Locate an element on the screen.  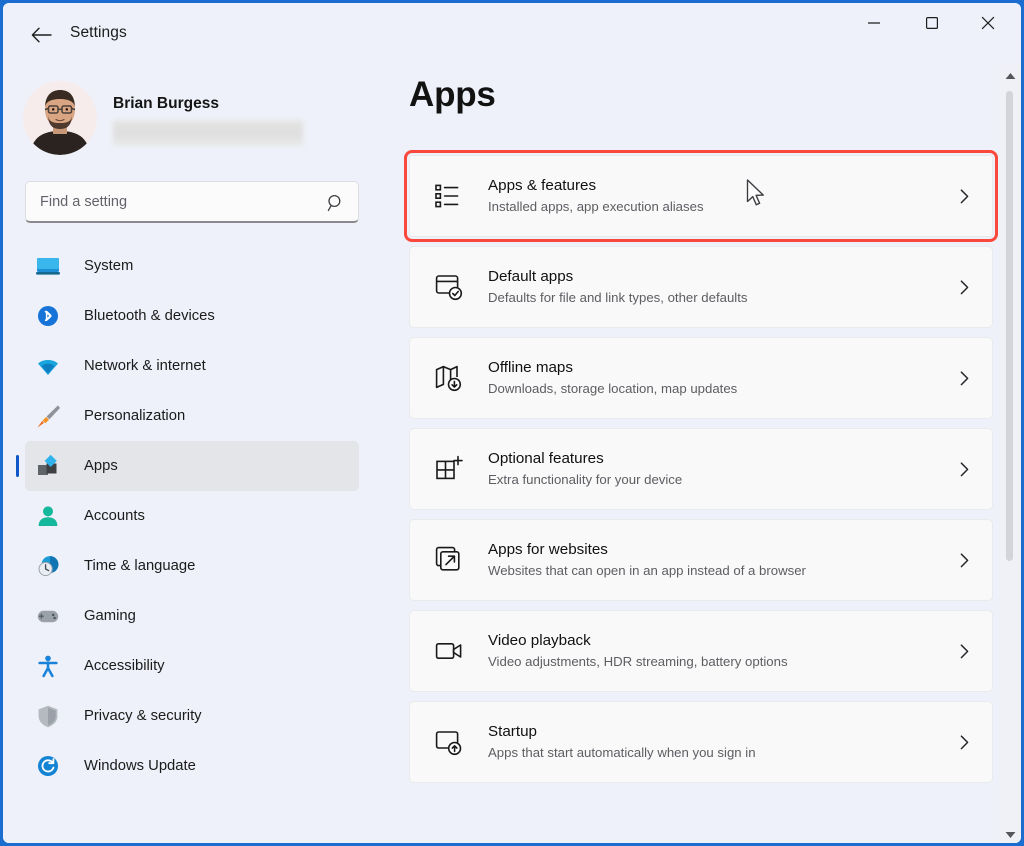
page-title: Apps is located at coordinates (452, 94).